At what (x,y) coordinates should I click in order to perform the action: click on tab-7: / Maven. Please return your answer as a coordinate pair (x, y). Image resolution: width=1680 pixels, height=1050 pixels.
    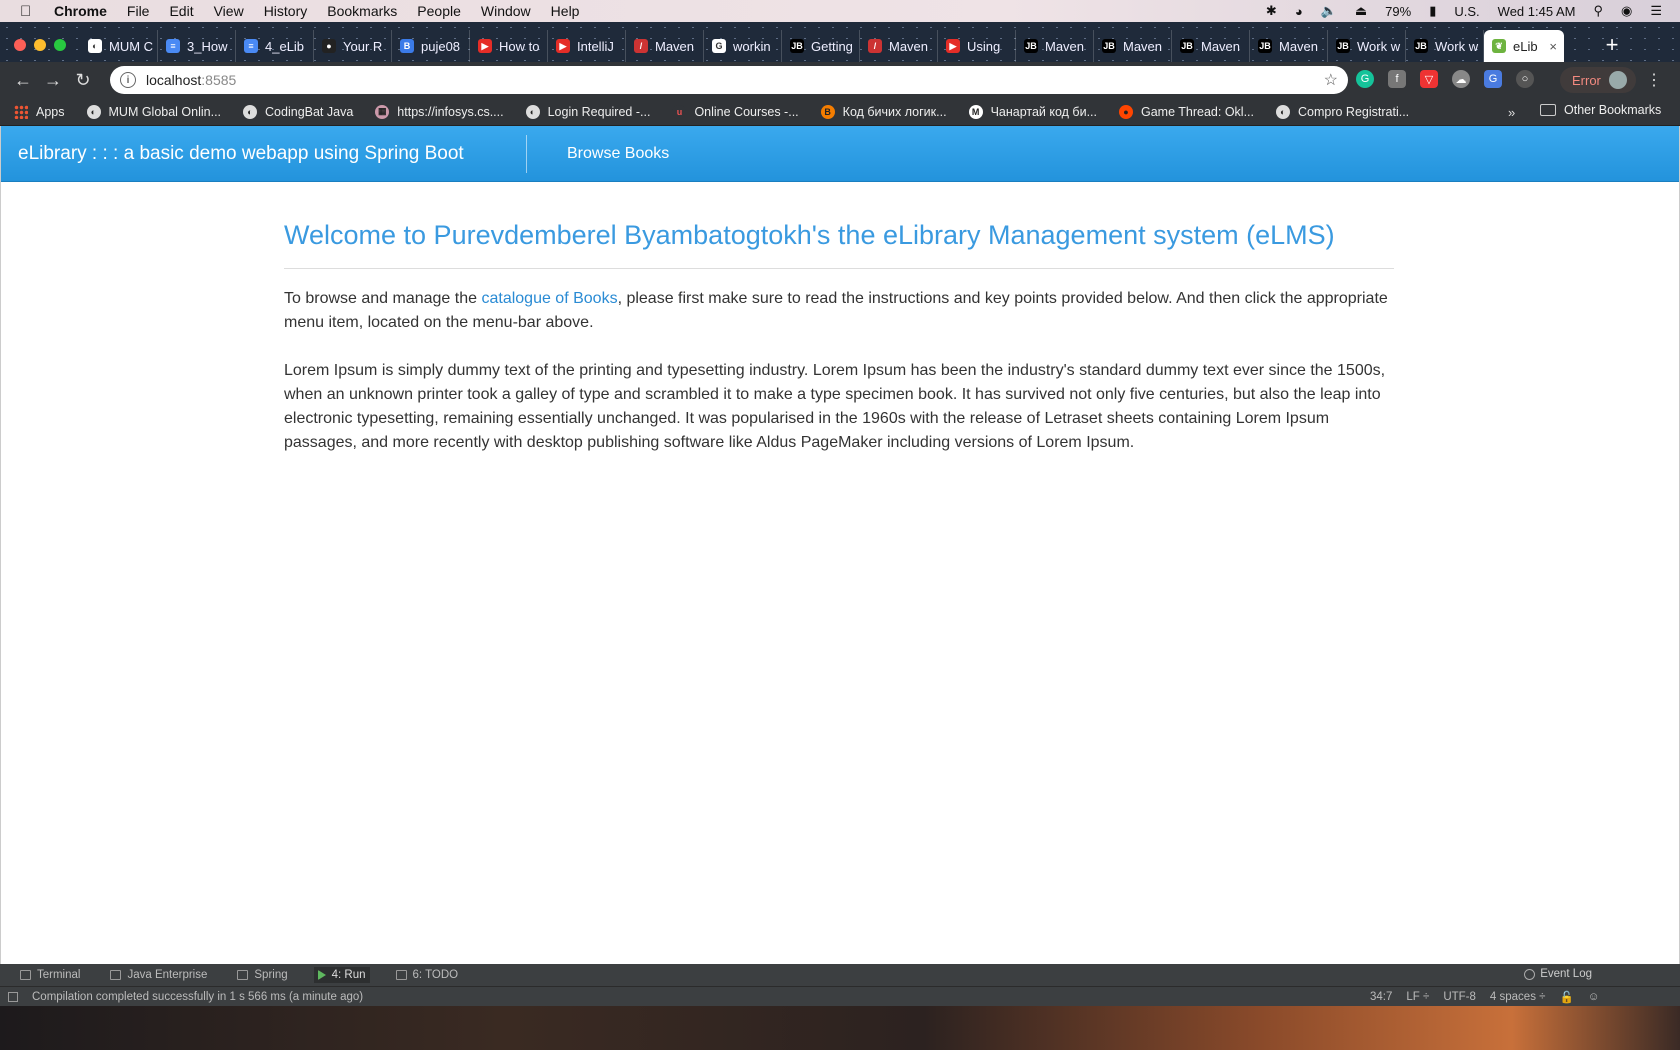
    Looking at the image, I should click on (665, 46).